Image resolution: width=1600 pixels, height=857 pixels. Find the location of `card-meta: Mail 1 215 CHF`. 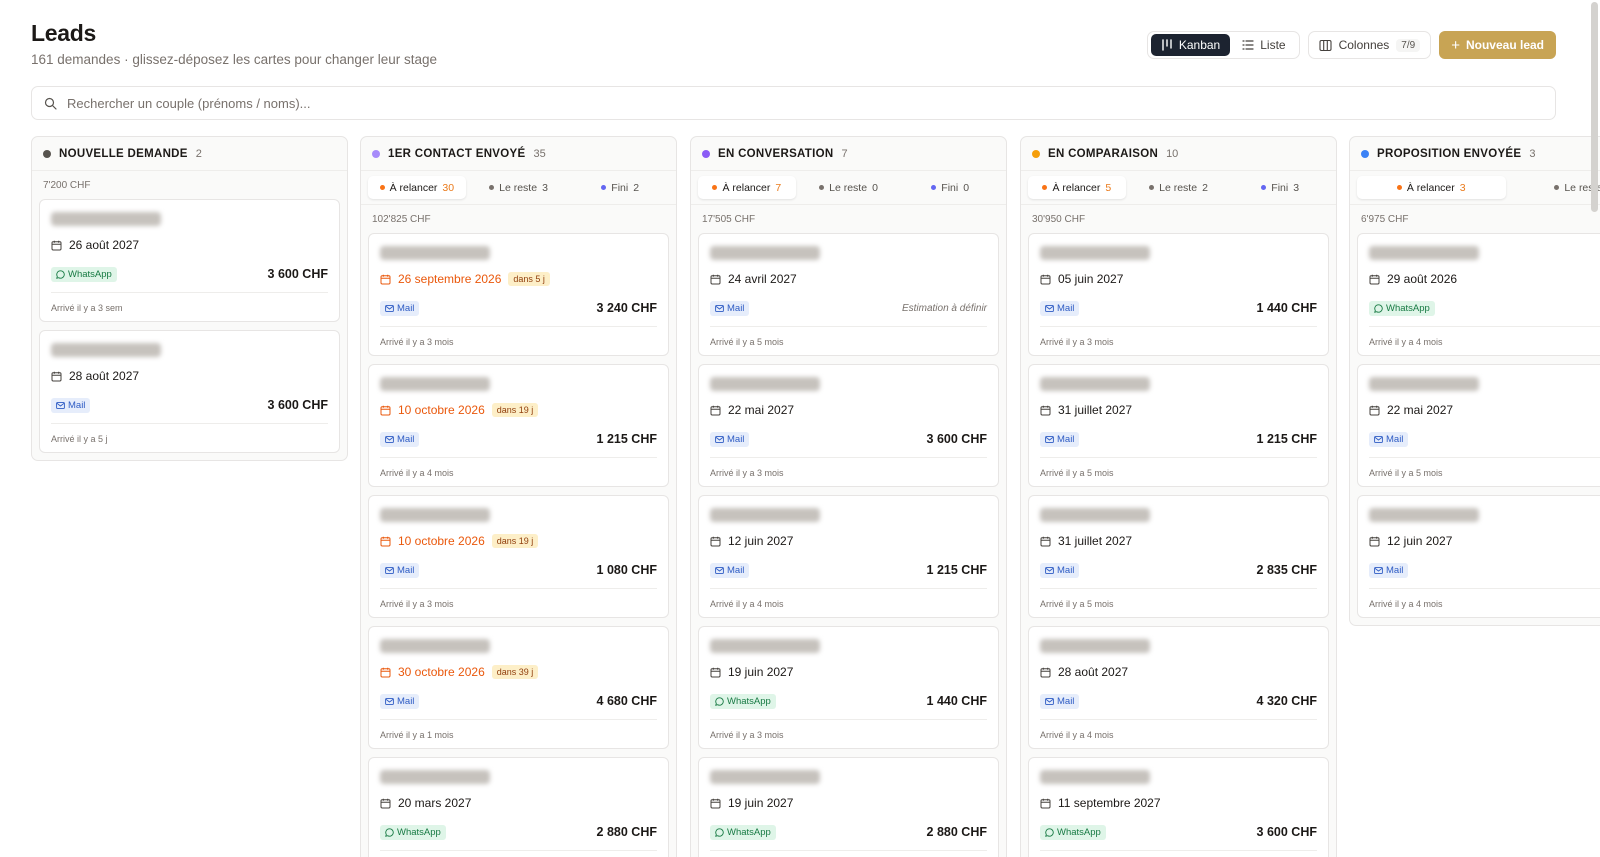

card-meta: Mail 1 215 CHF is located at coordinates (518, 439).